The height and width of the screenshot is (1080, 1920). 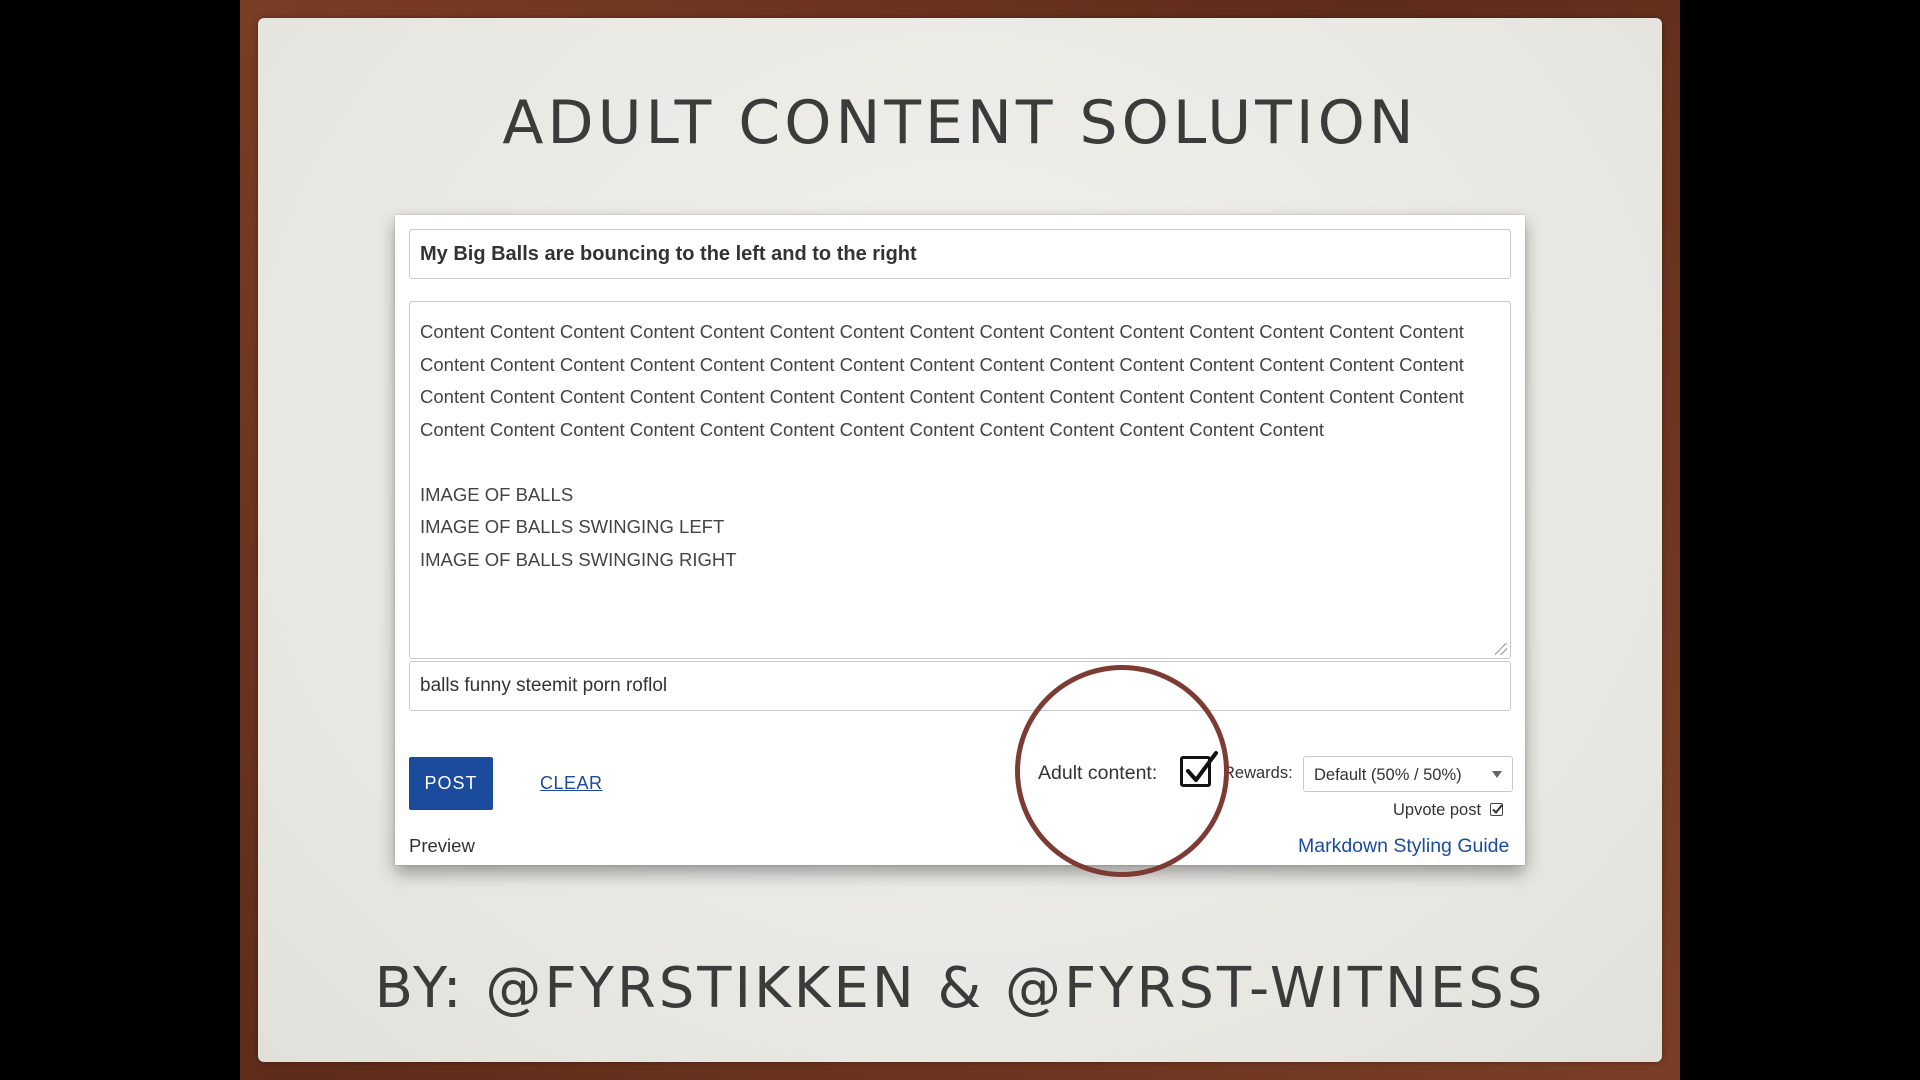 I want to click on adult-content-checkbox, so click(x=1199, y=769).